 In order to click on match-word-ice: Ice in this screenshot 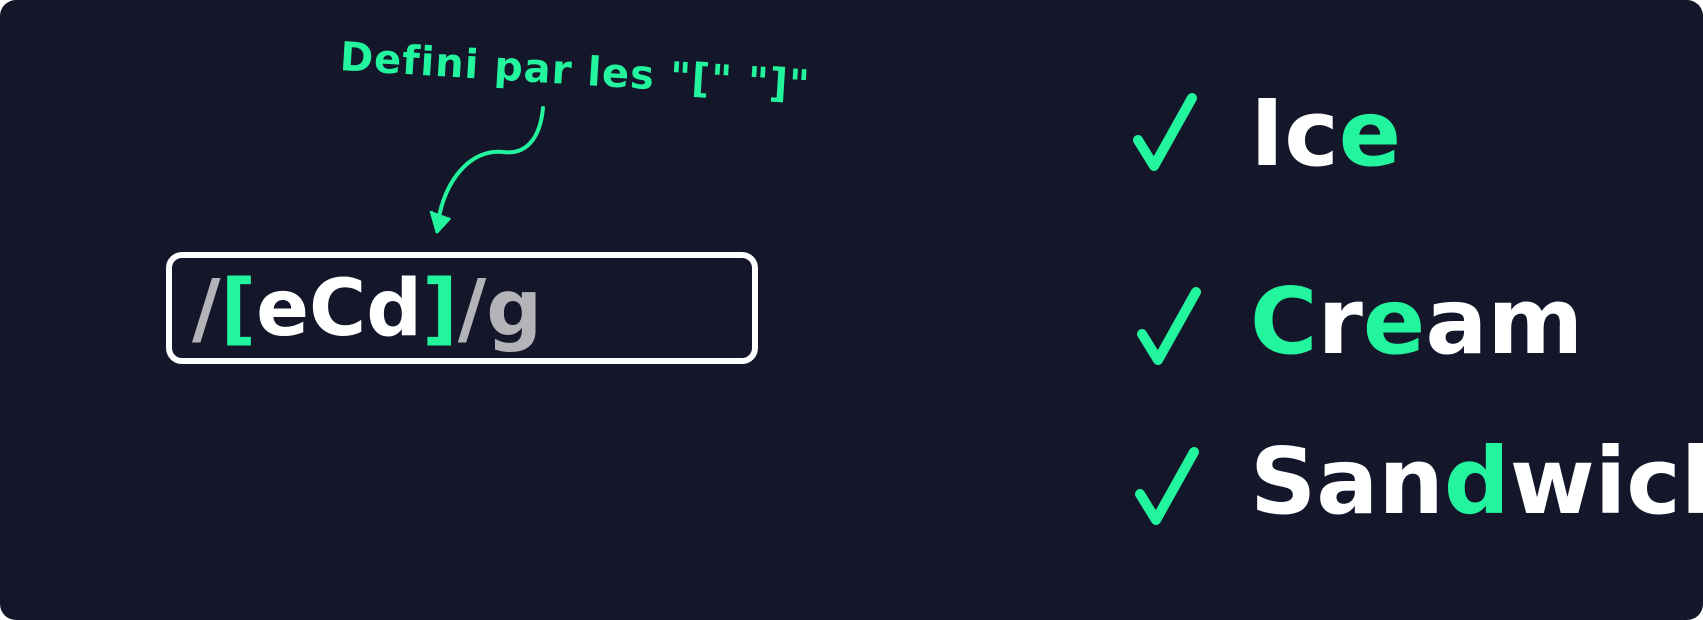, I will do `click(1325, 134)`.